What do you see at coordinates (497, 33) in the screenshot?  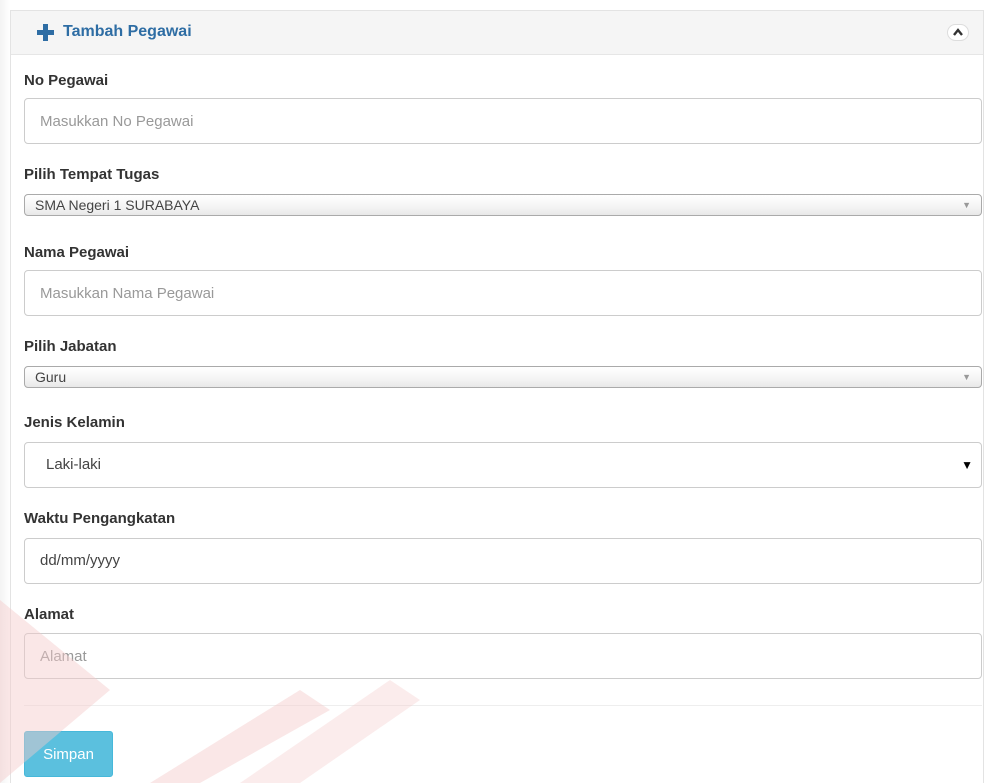 I see `panel-header: Tambah Pegawai` at bounding box center [497, 33].